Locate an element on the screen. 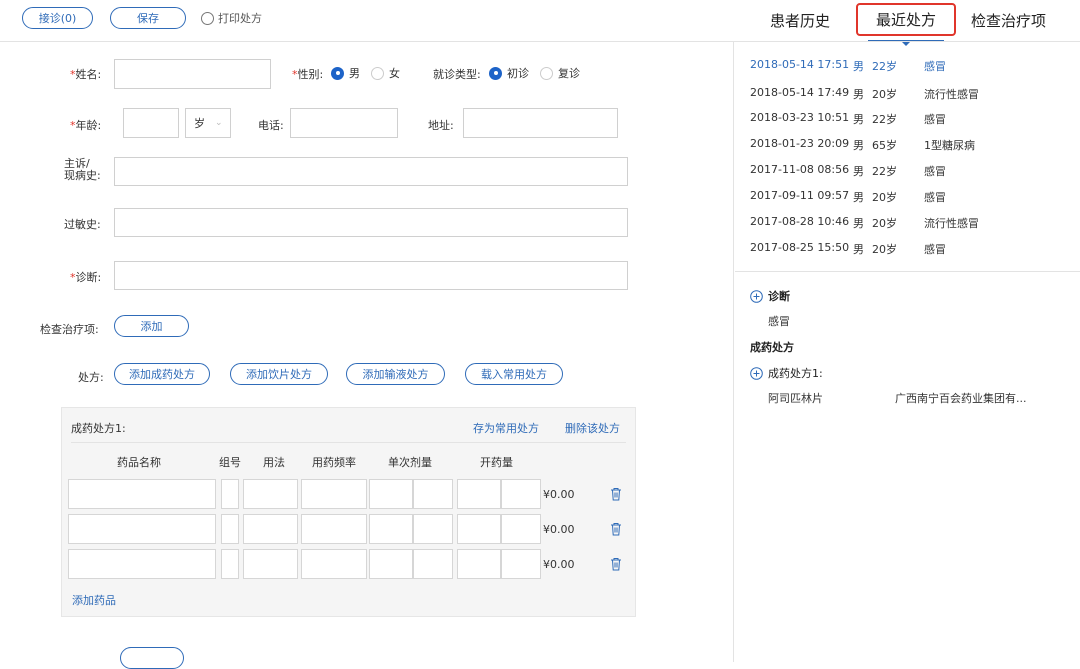  prescription-label: 处方: is located at coordinates (91, 377).